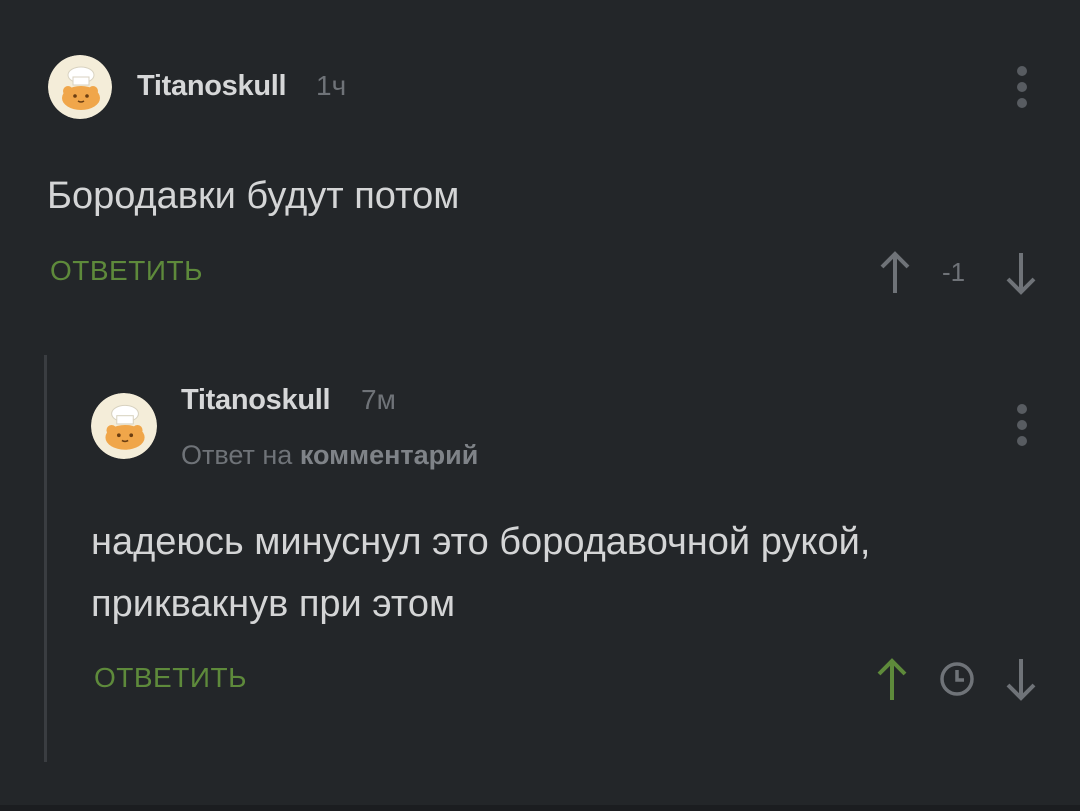  Describe the element at coordinates (954, 272) in the screenshot. I see `comment-score: -1` at that location.